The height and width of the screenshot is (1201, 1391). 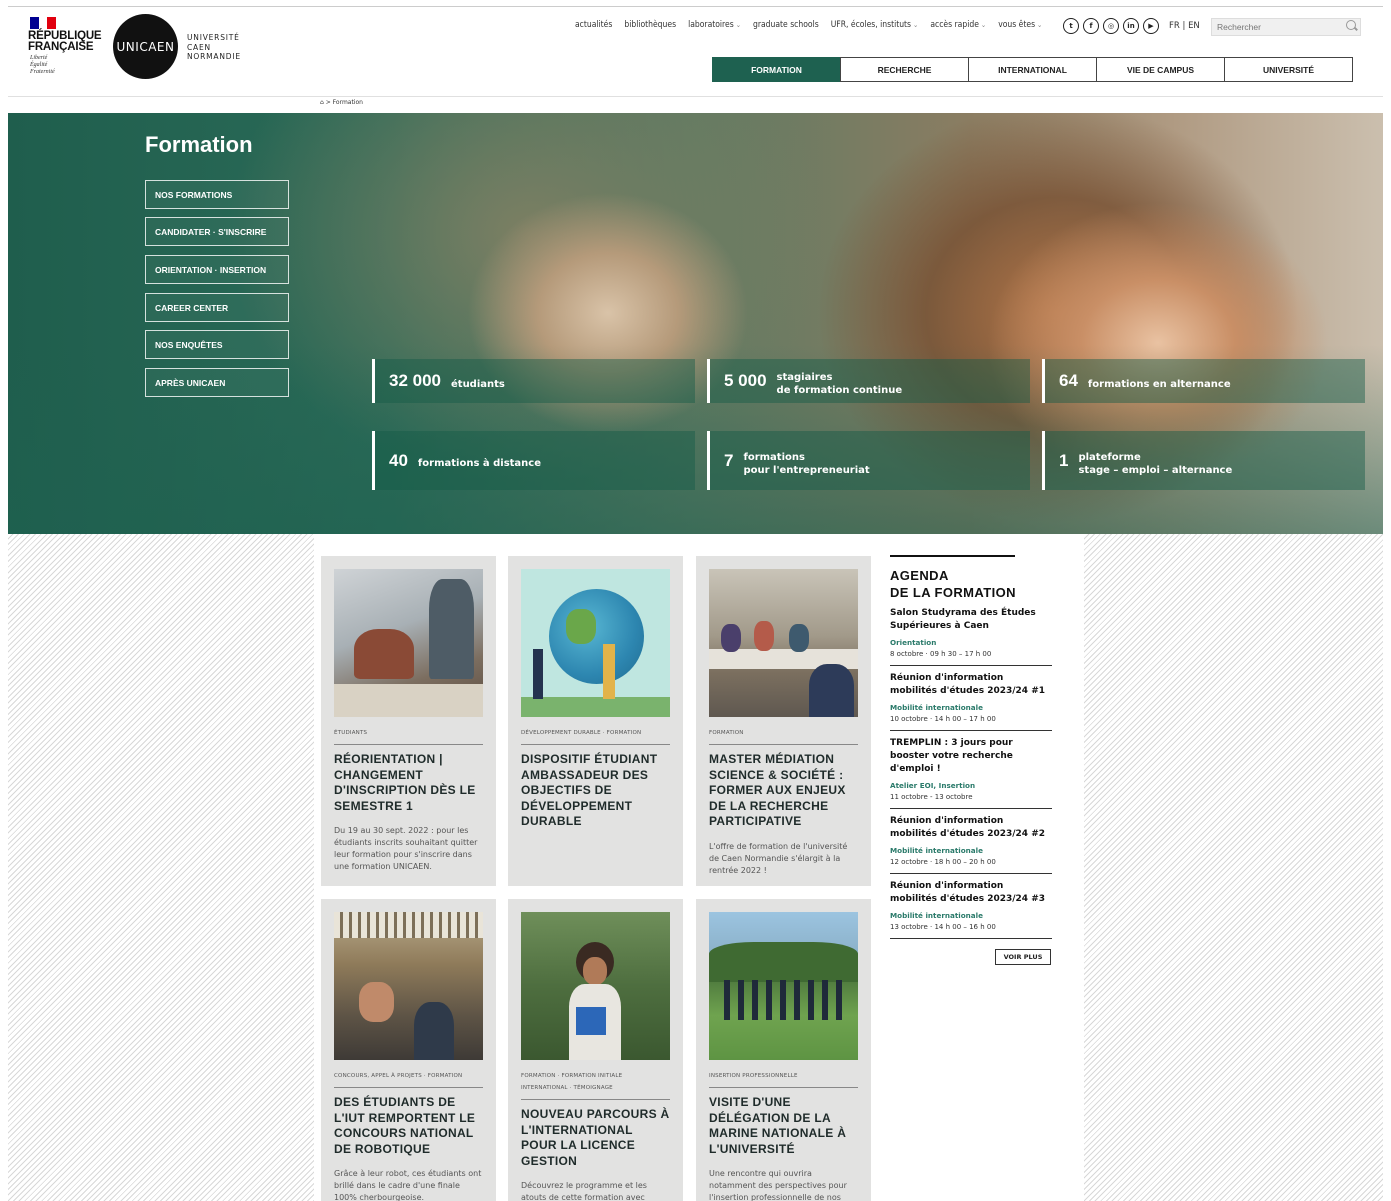 What do you see at coordinates (1064, 460) in the screenshot?
I see `stat-number: 1` at bounding box center [1064, 460].